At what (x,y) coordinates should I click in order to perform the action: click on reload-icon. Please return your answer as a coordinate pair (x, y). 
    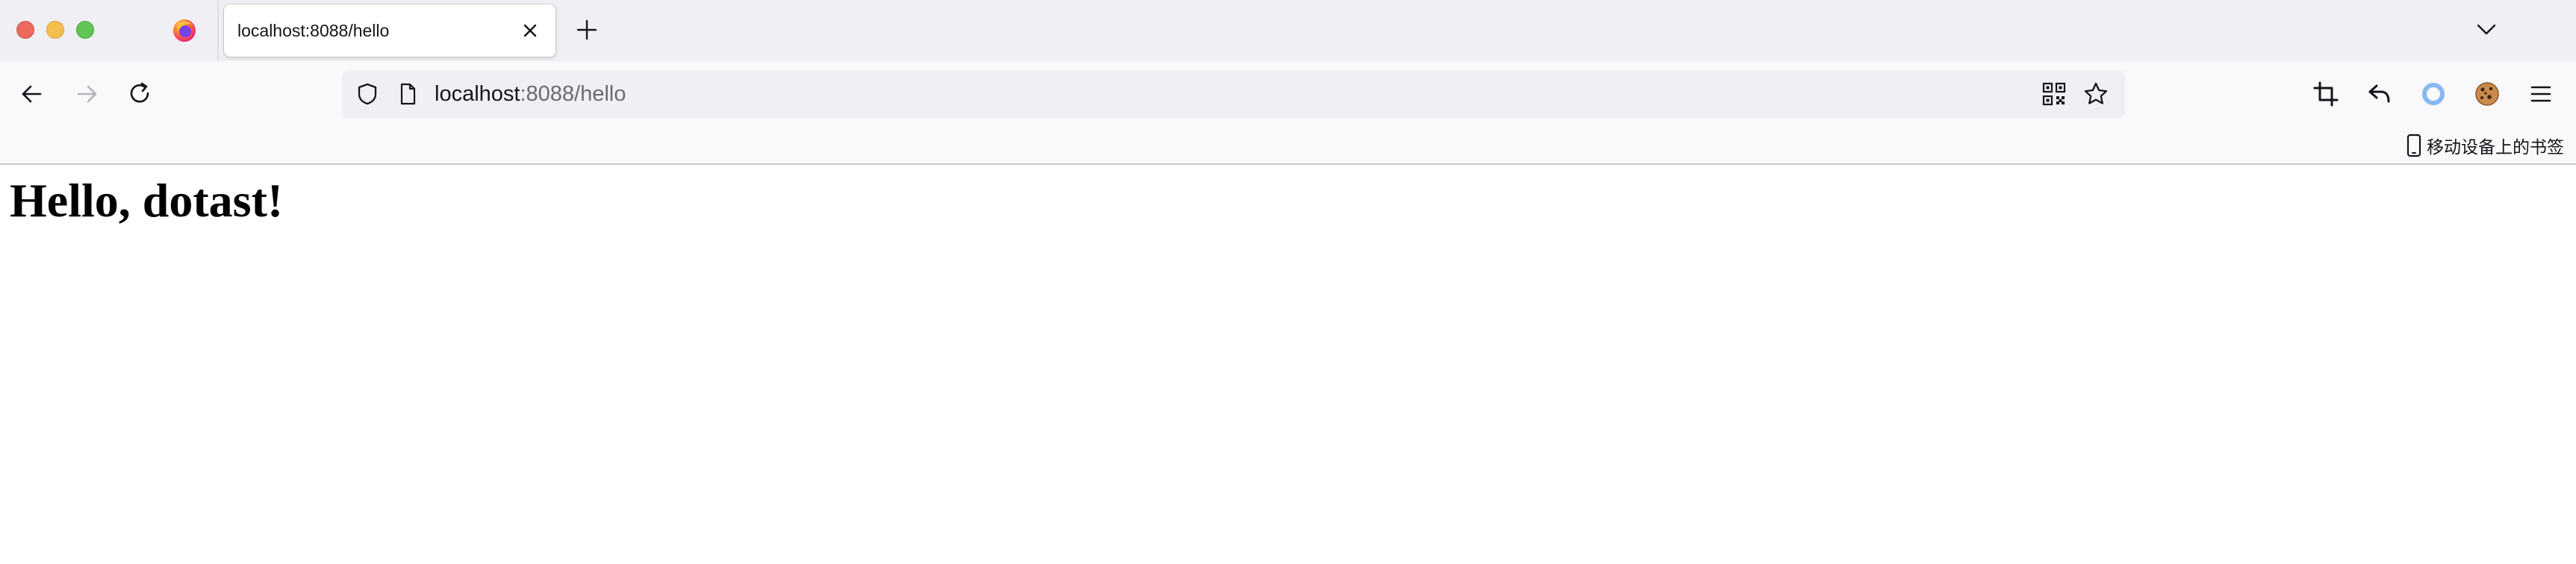
    Looking at the image, I should click on (140, 94).